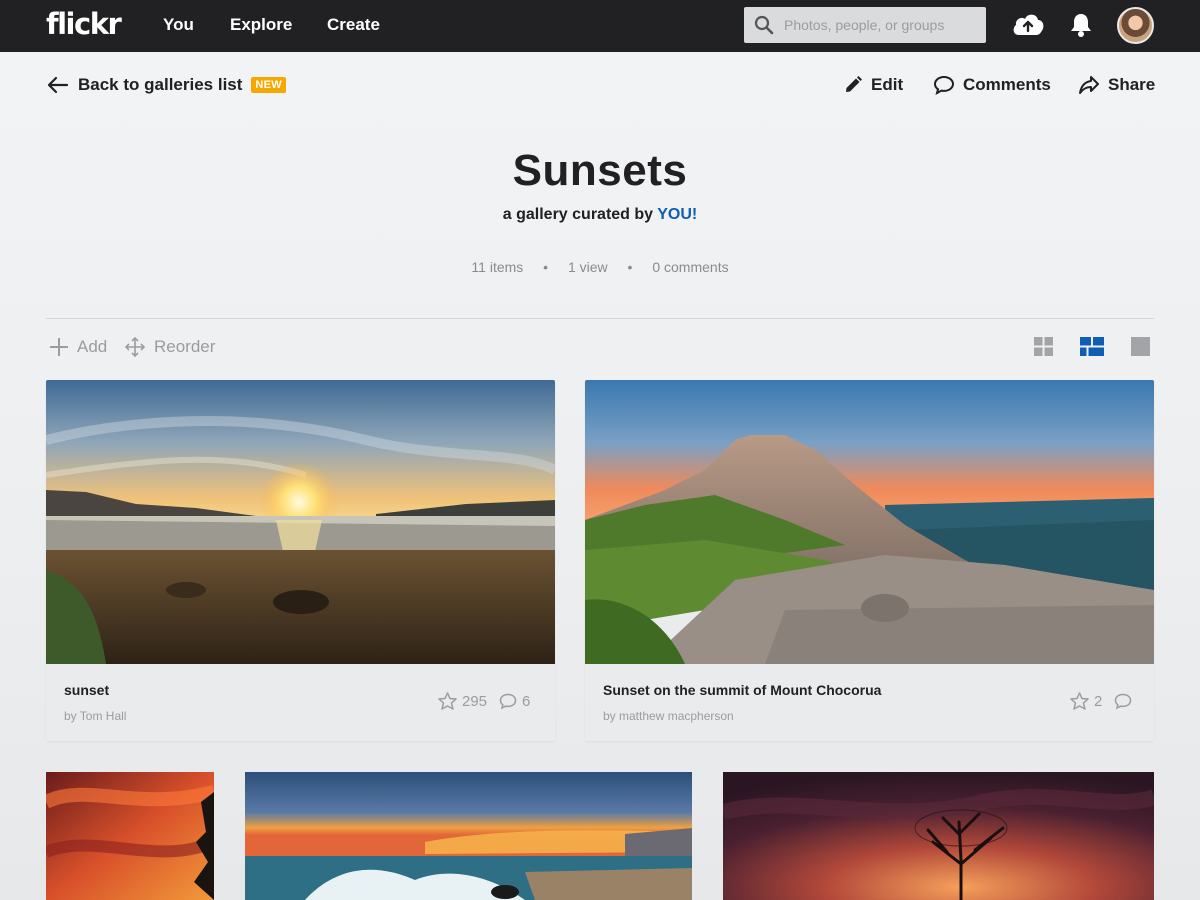  I want to click on upload-cloud-icon, so click(1028, 24).